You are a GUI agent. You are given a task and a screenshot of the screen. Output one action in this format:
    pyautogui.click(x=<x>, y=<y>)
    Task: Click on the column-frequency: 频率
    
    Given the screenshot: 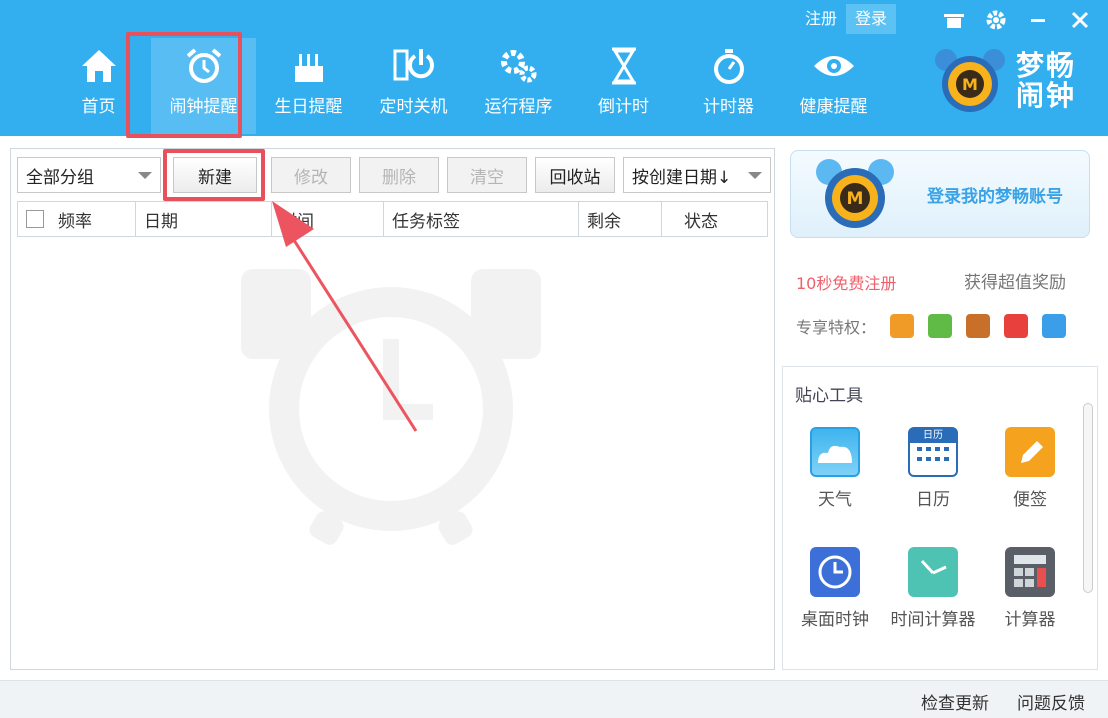 What is the action you would take?
    pyautogui.click(x=77, y=219)
    